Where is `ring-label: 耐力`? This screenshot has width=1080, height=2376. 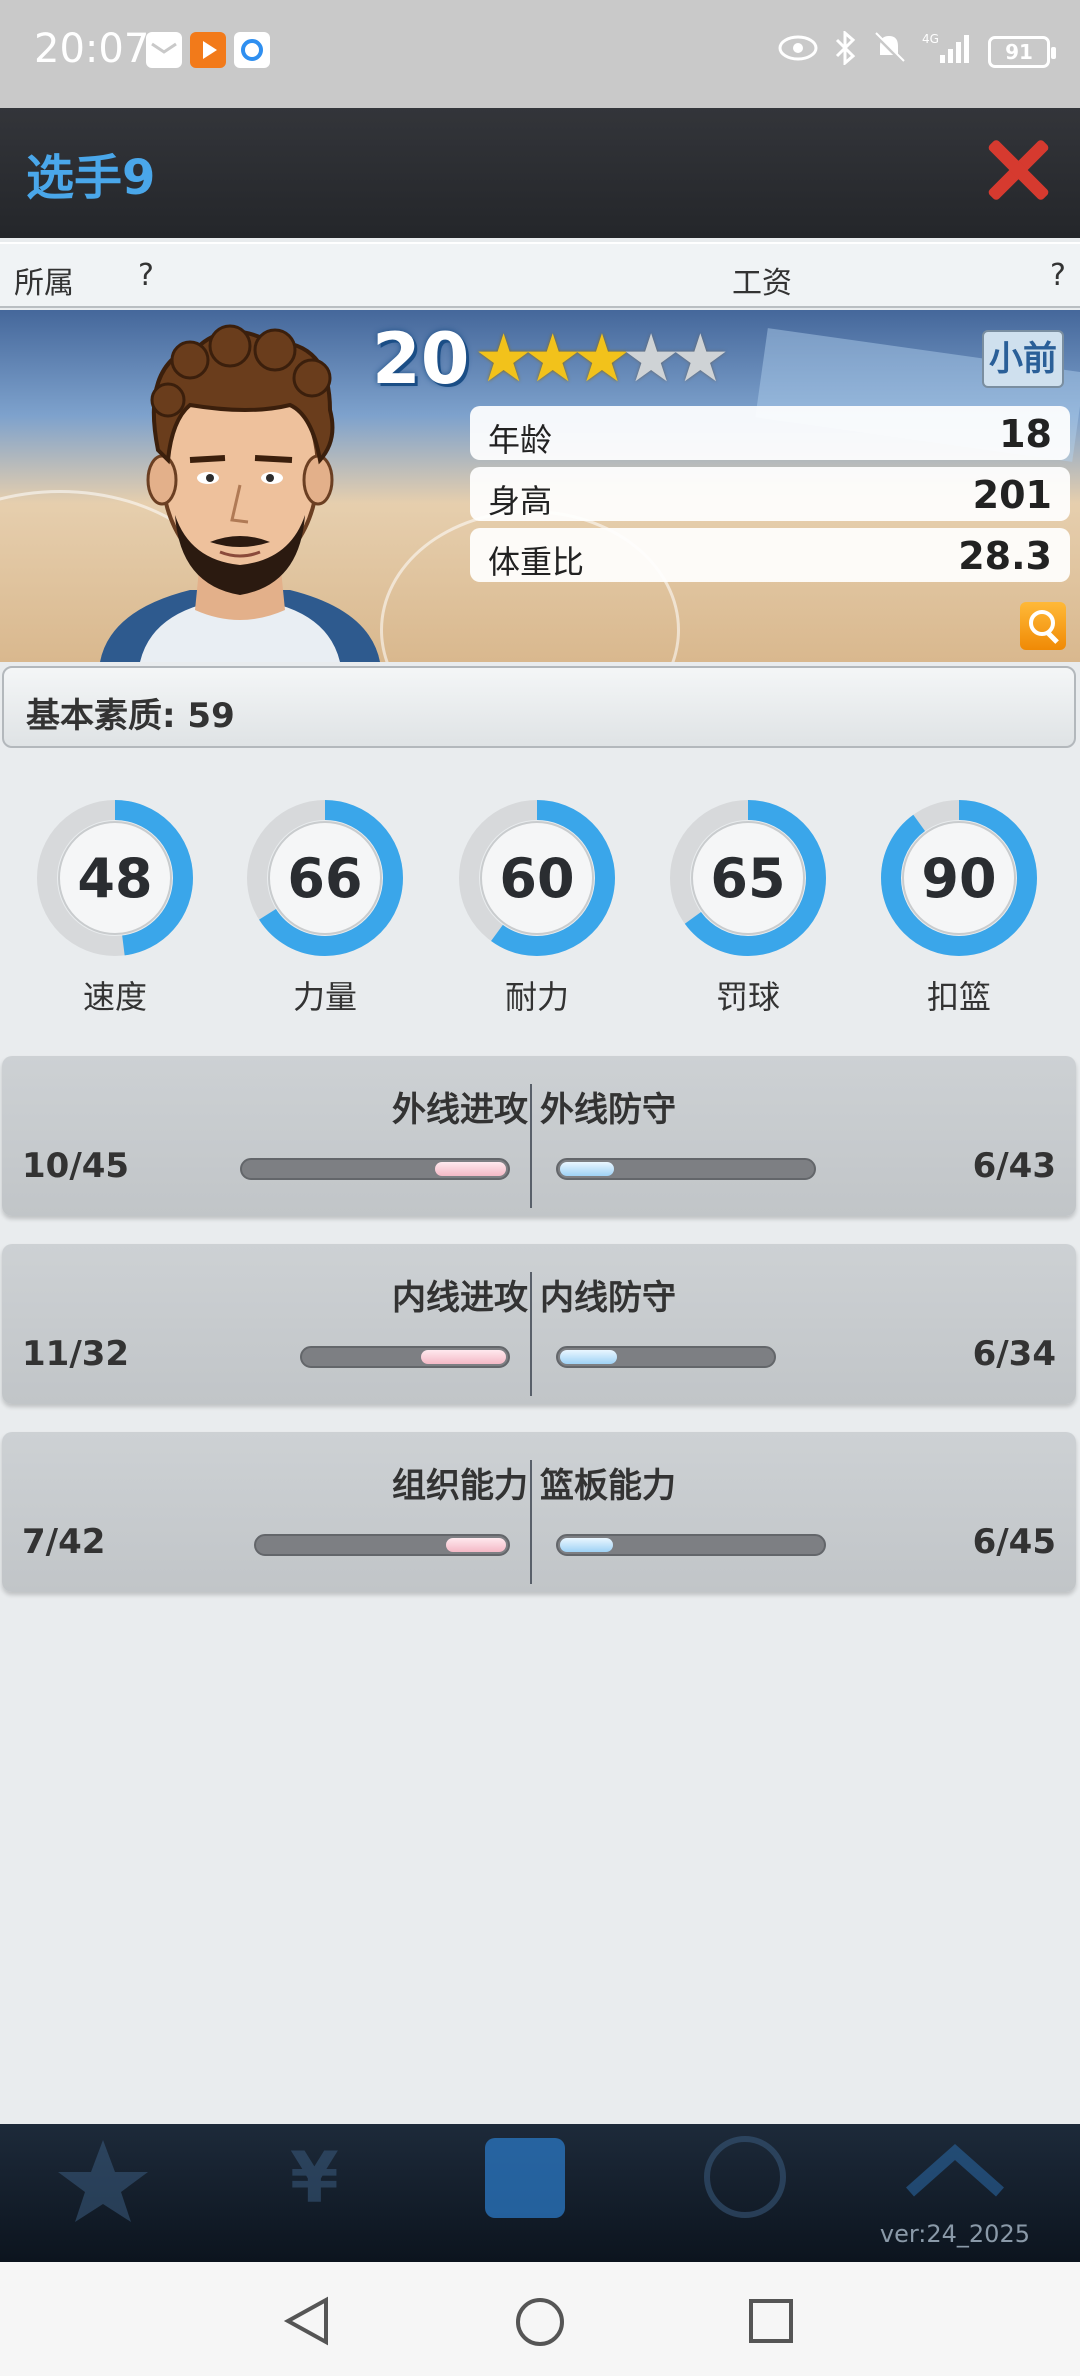
ring-label: 耐力 is located at coordinates (536, 997).